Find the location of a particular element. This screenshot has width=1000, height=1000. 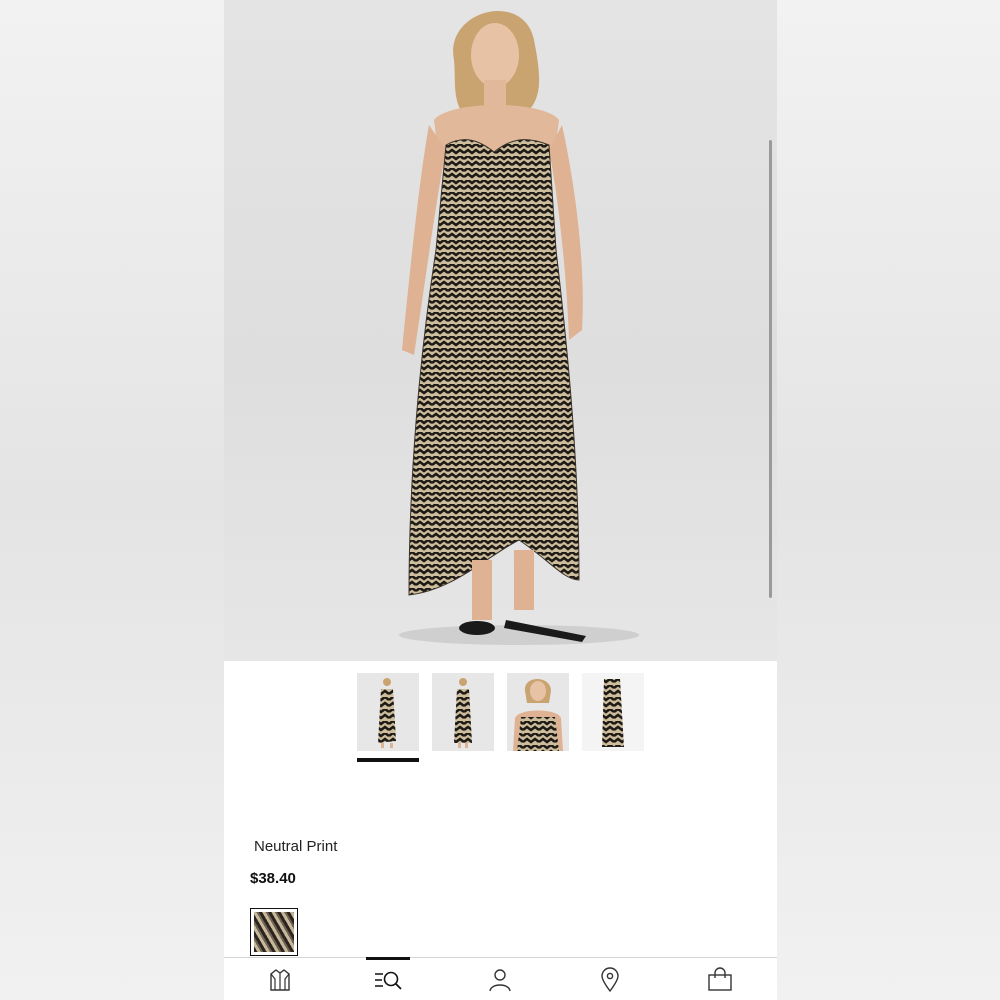

nav-store-locator is located at coordinates (610, 980).